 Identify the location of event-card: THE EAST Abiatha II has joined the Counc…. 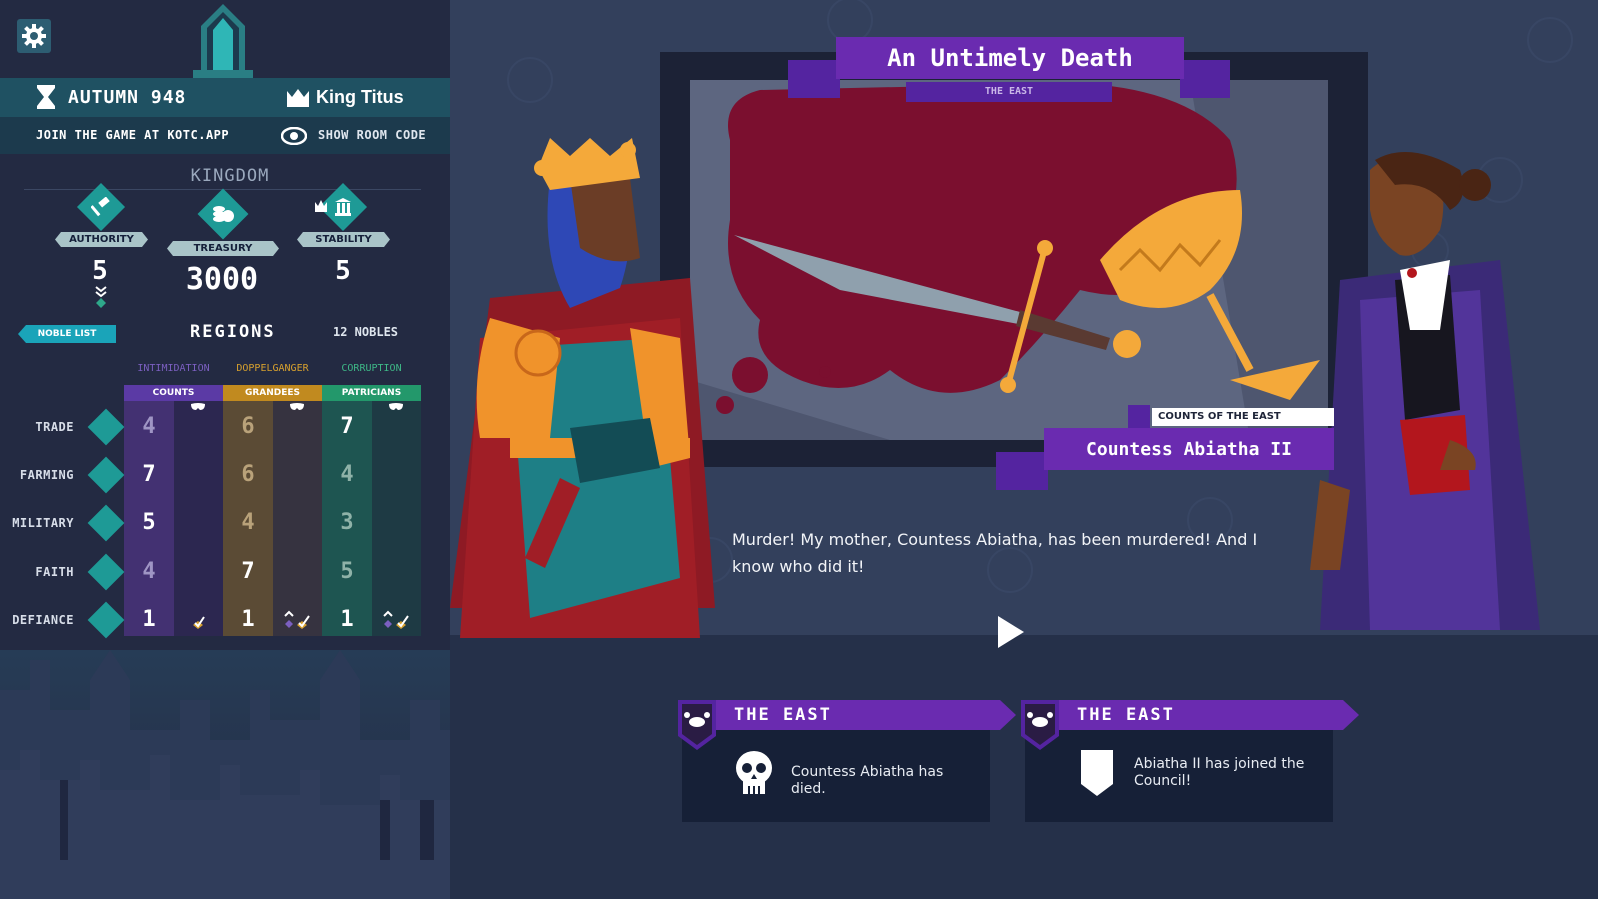
(1177, 762).